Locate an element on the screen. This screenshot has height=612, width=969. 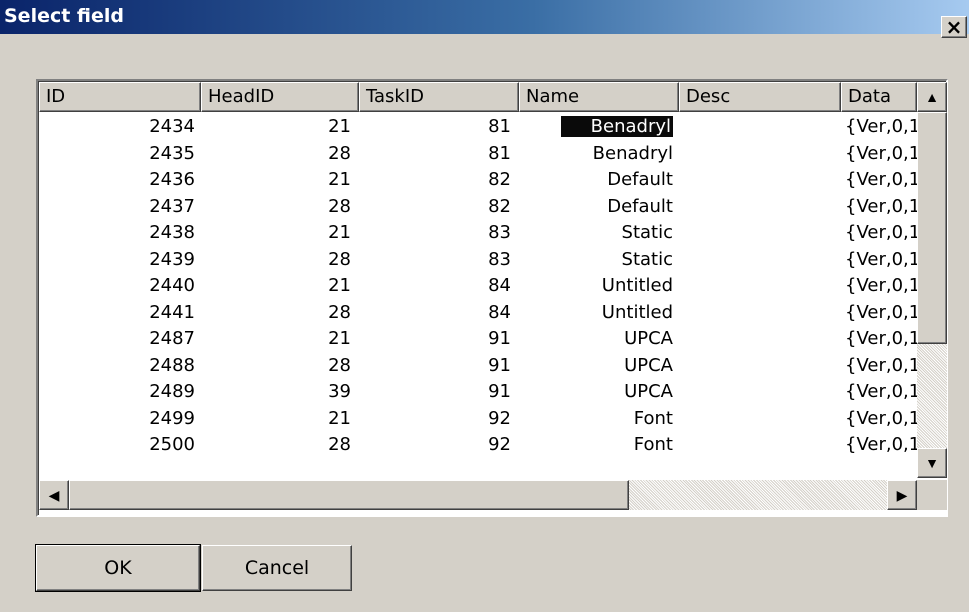
cell-id: 2488 is located at coordinates (117, 366).